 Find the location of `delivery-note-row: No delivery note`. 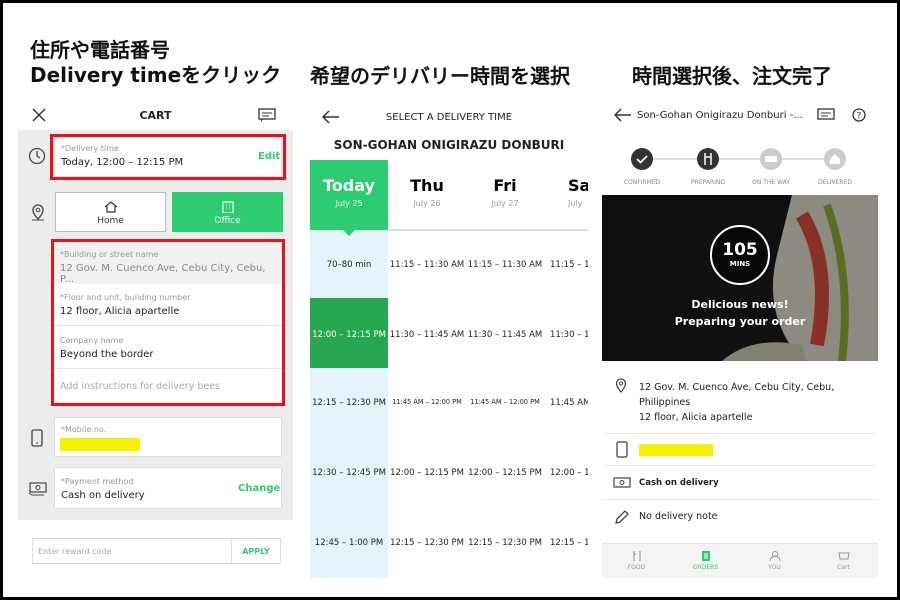

delivery-note-row: No delivery note is located at coordinates (740, 517).